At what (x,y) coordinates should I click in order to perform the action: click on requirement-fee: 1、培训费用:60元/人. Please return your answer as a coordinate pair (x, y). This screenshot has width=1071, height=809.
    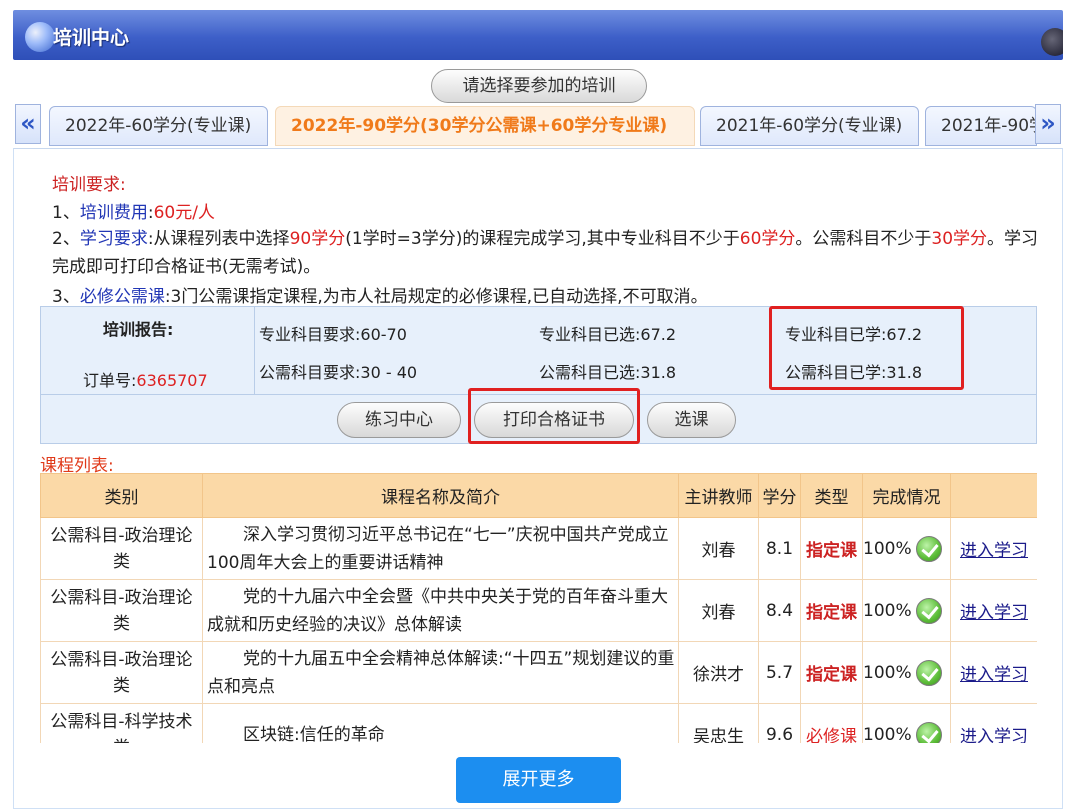
    Looking at the image, I should click on (133, 210).